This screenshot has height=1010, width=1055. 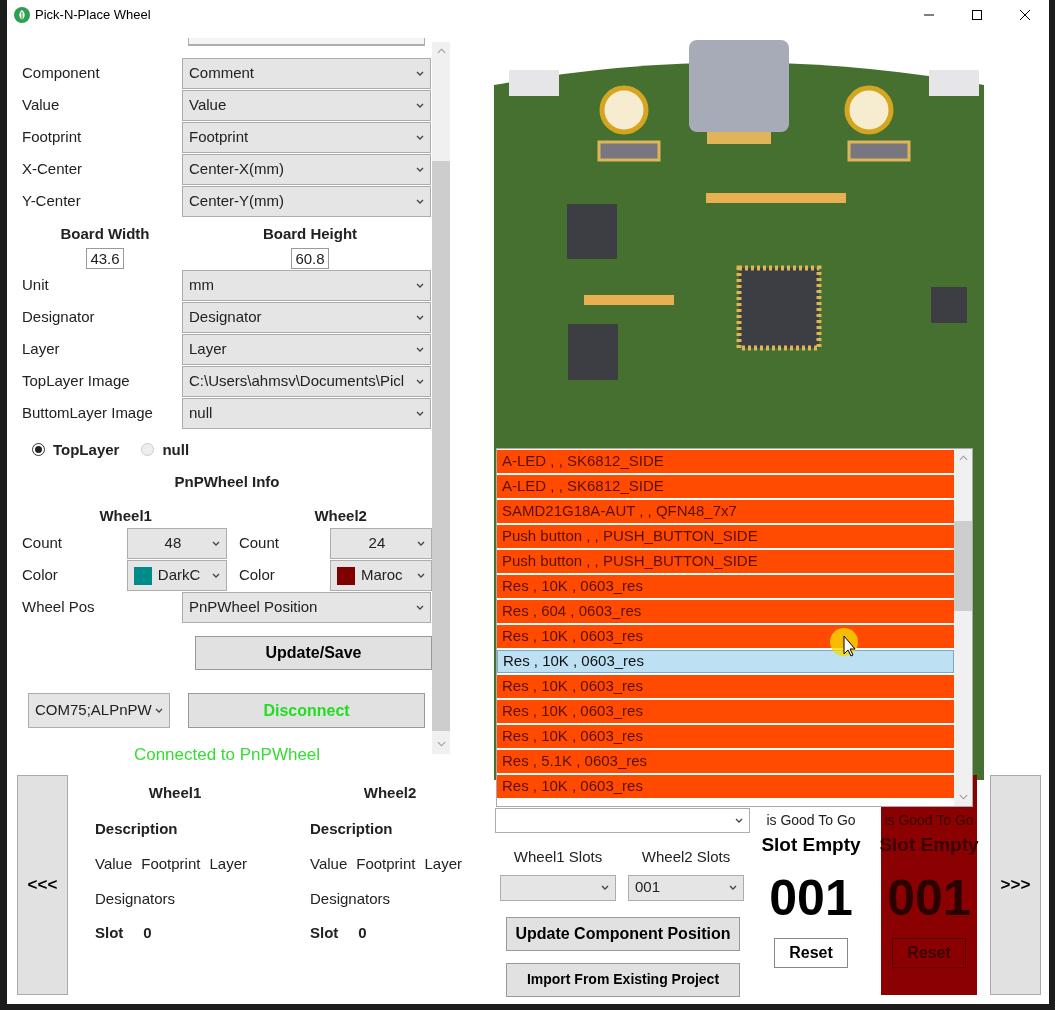 What do you see at coordinates (306, 42) in the screenshot?
I see `input-field` at bounding box center [306, 42].